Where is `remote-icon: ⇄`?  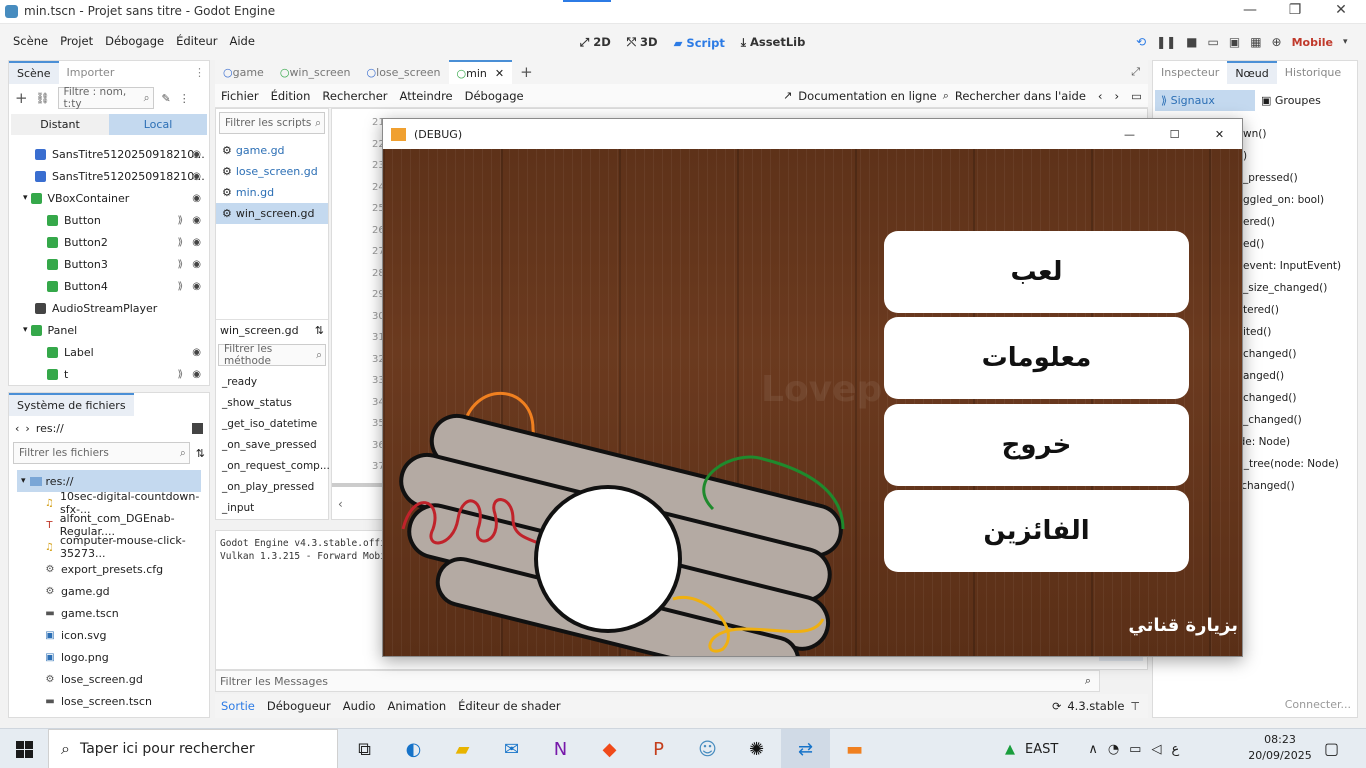
remote-icon: ⇄ is located at coordinates (805, 748).